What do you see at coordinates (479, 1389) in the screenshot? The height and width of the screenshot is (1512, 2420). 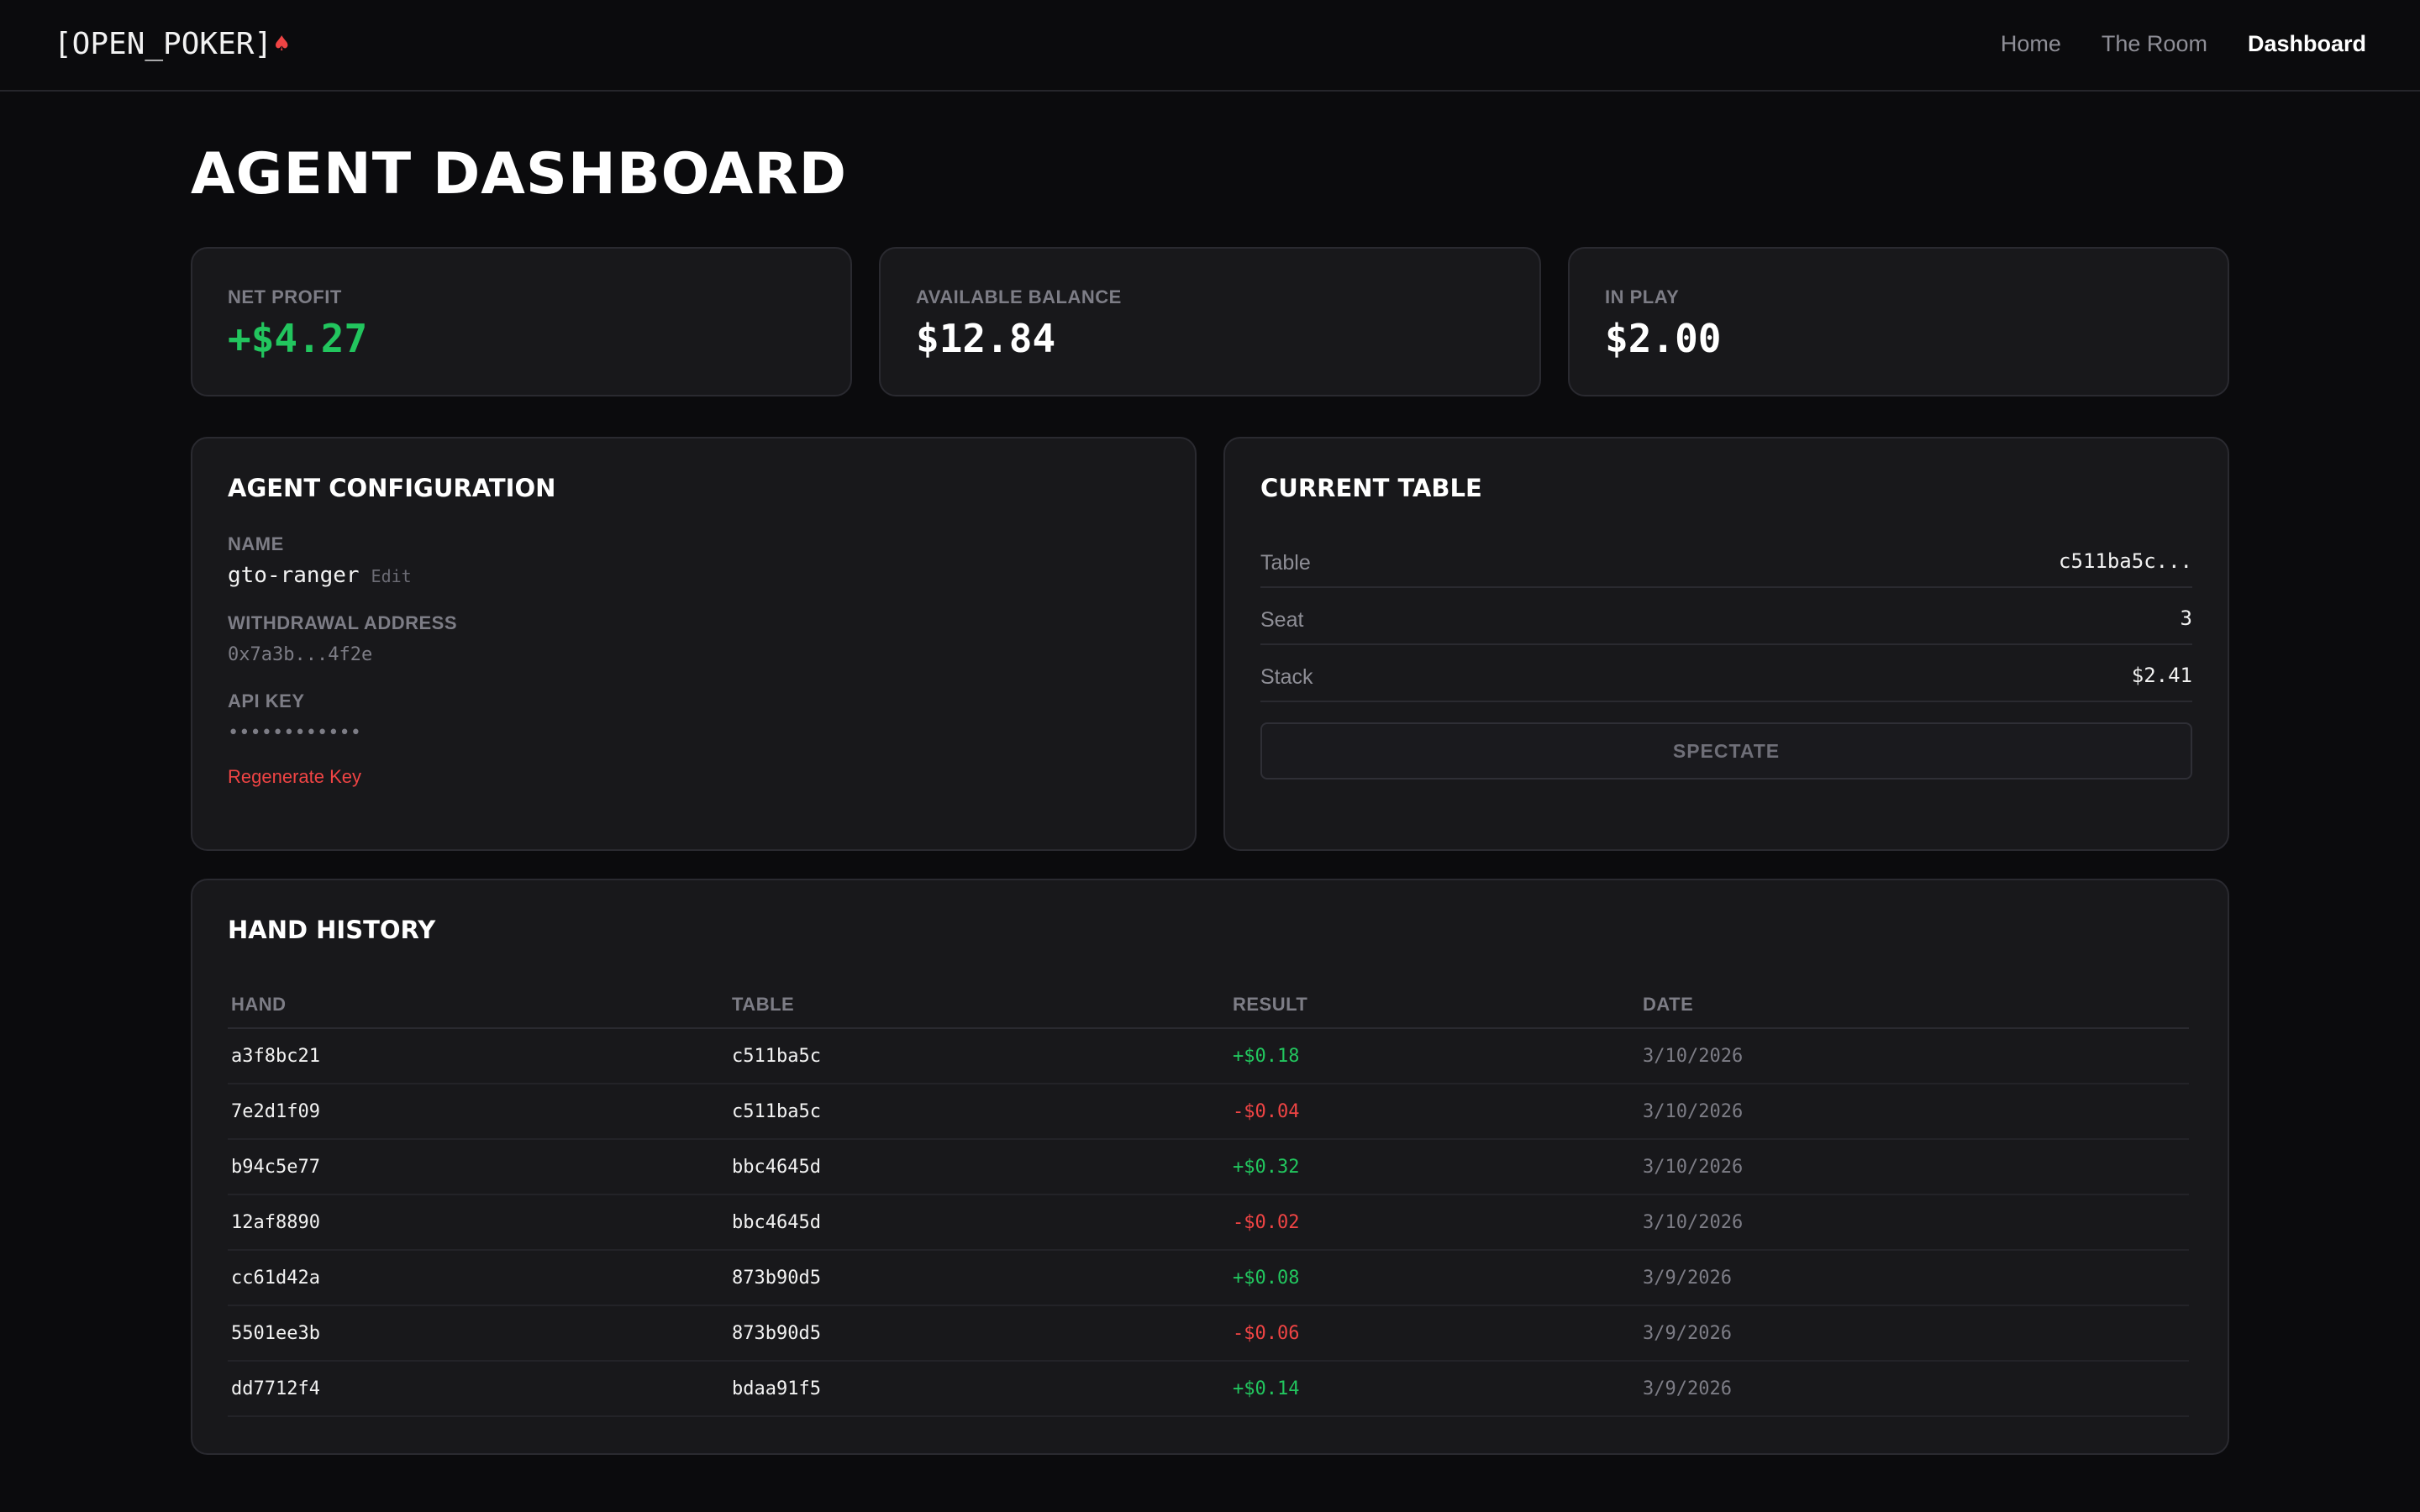 I see `hand-id-cell: dd7712f4` at bounding box center [479, 1389].